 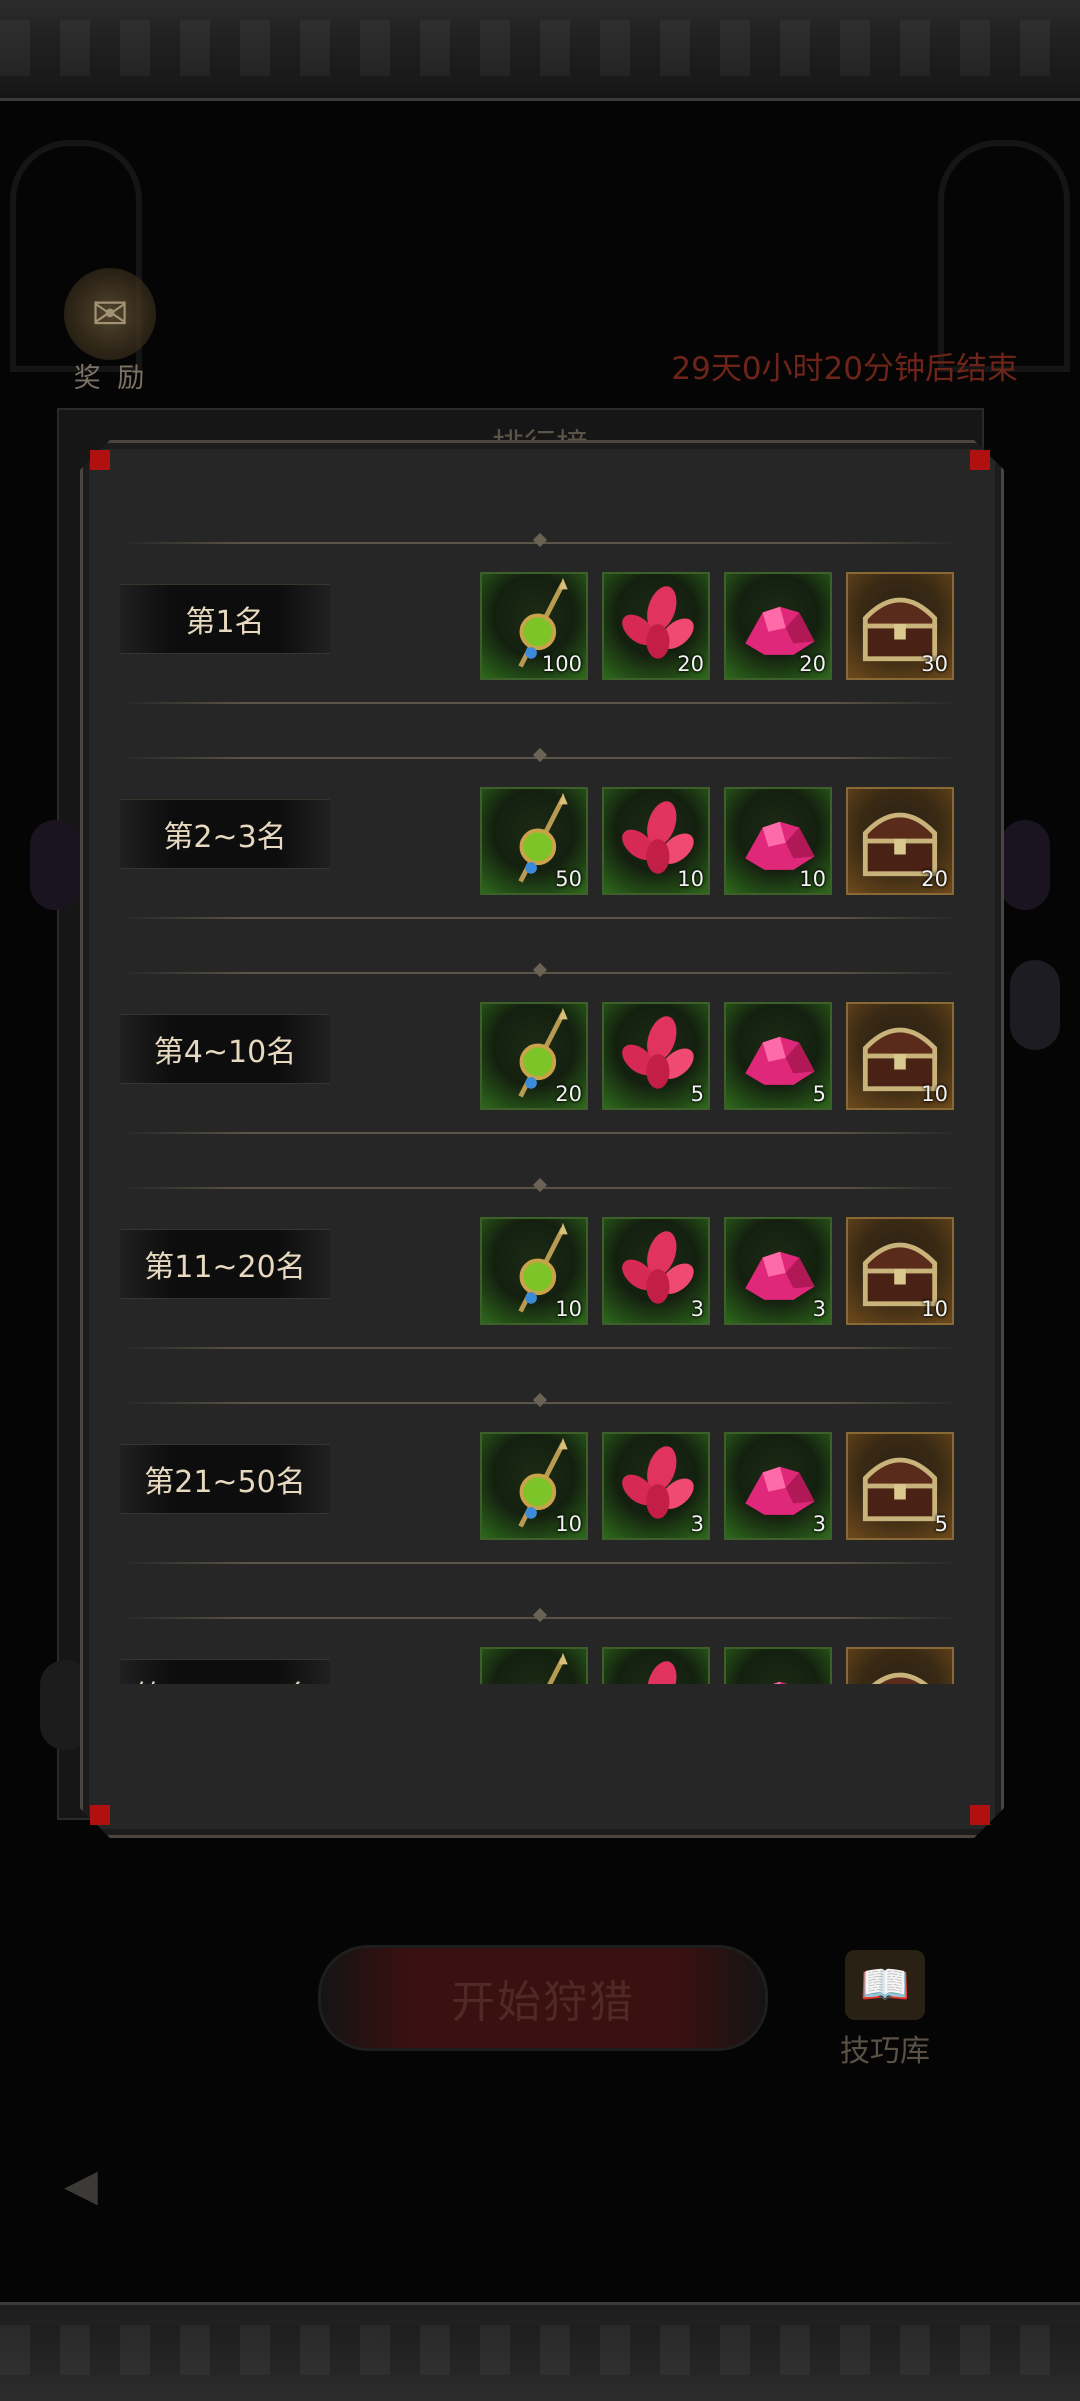 I want to click on tips-library-button: 📖 技巧库, so click(x=885, y=2010).